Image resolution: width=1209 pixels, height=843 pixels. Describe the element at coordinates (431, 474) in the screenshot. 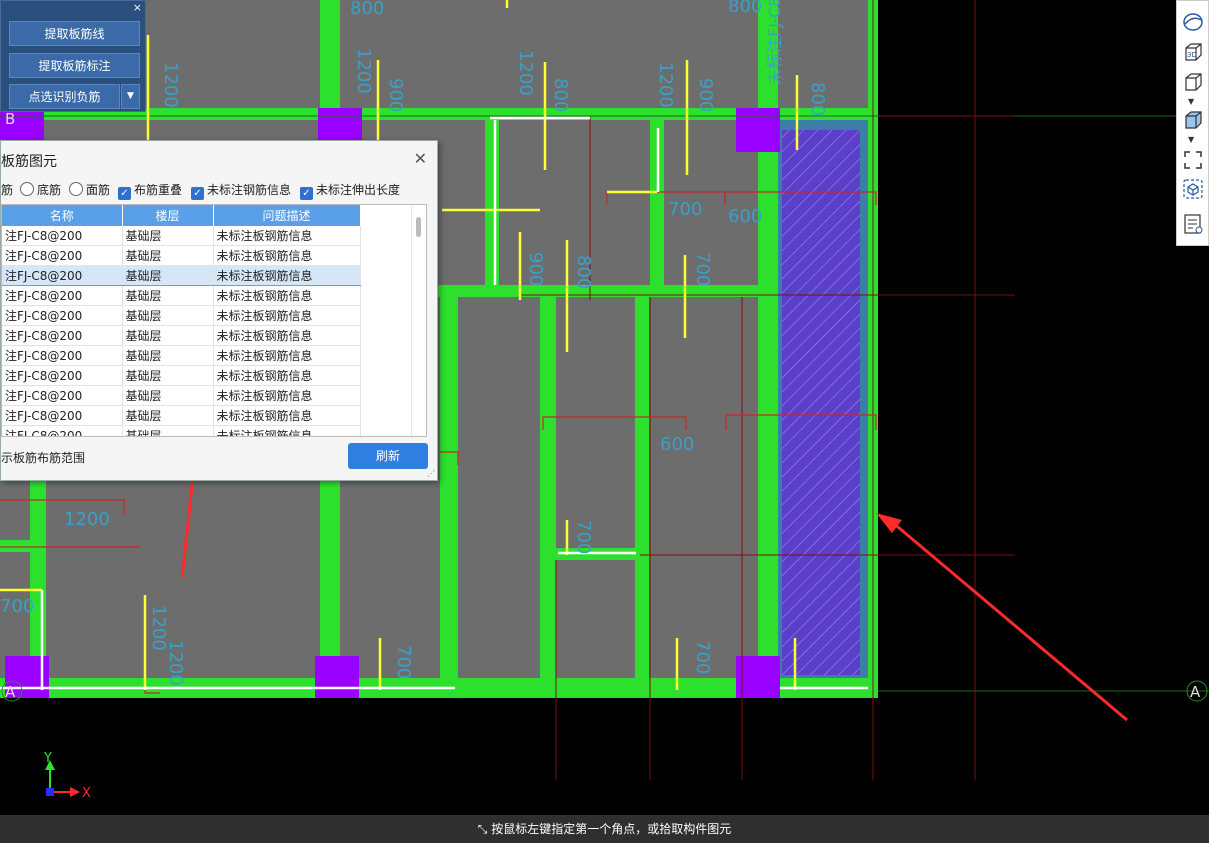

I see `resize-grip-icon: ⋰` at that location.